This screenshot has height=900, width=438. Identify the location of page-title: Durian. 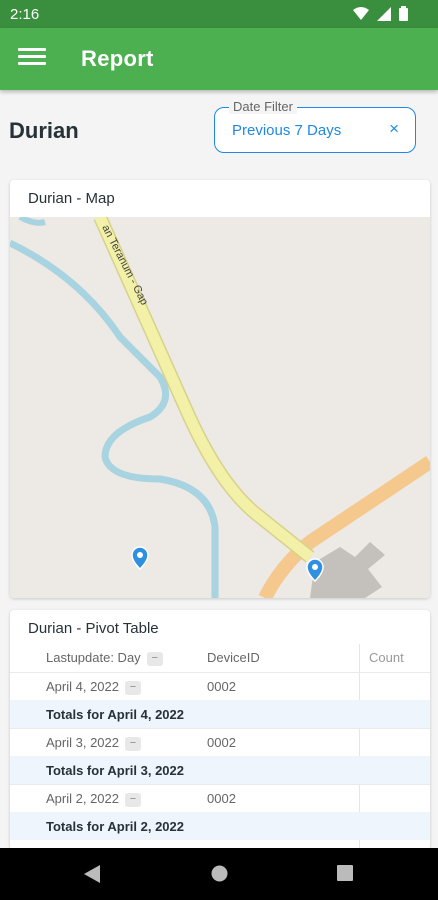
(44, 130).